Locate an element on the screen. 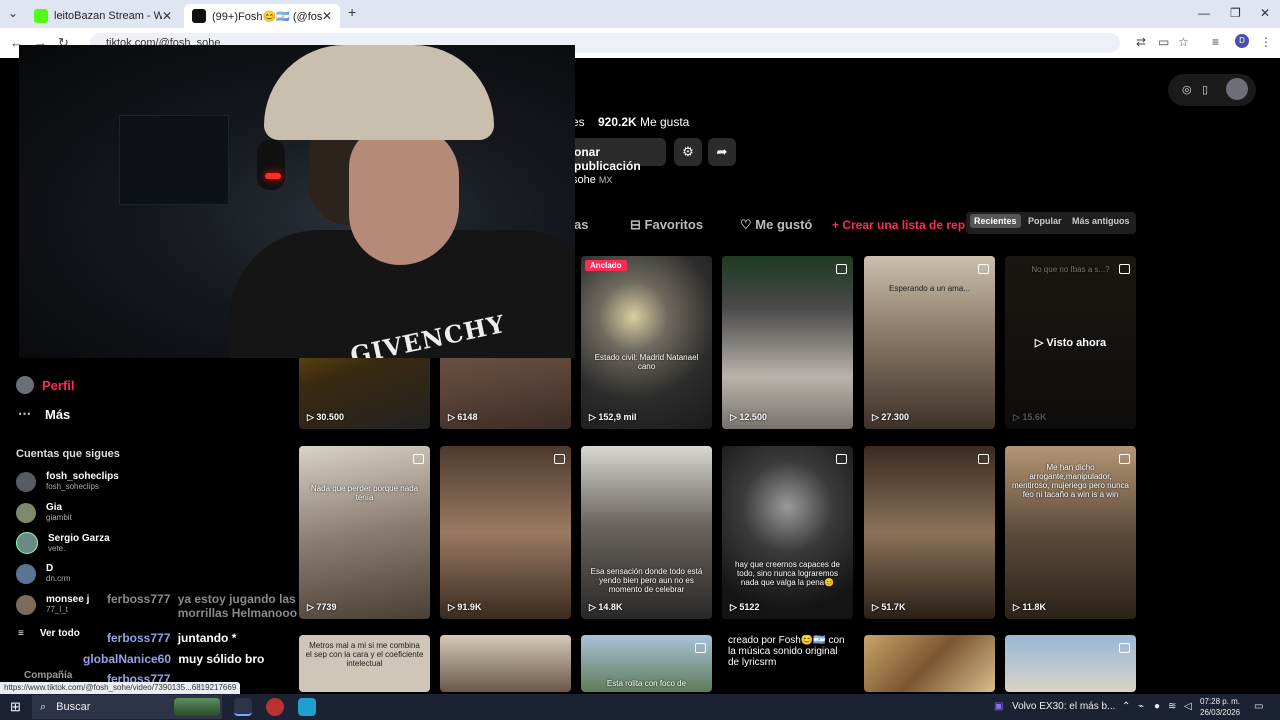 Image resolution: width=1280 pixels, height=720 pixels. tab-tiktok: (99+)Fosh😊🇦🇷 (@fosh_sohe) ✕ is located at coordinates (262, 16).